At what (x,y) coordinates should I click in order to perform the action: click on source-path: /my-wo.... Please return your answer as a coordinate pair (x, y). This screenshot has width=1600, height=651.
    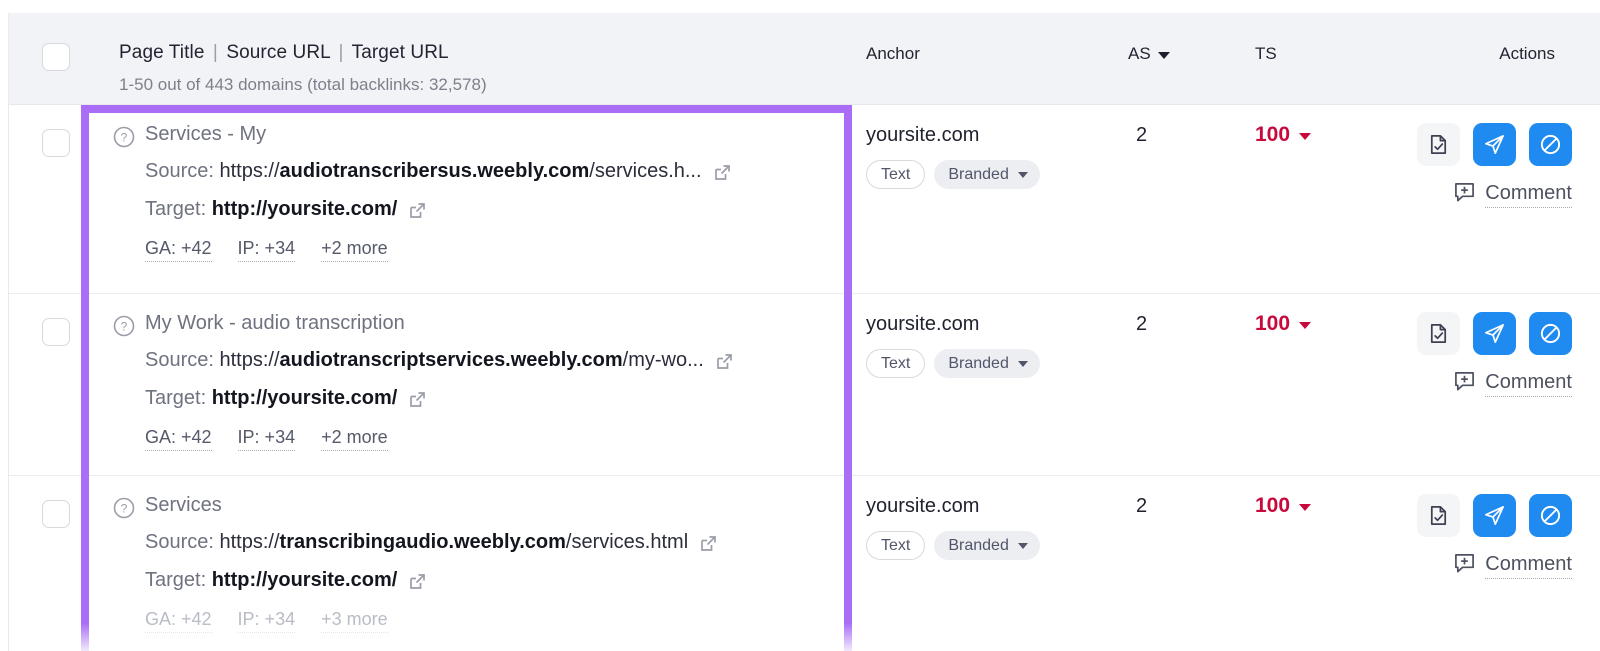
    Looking at the image, I should click on (663, 360).